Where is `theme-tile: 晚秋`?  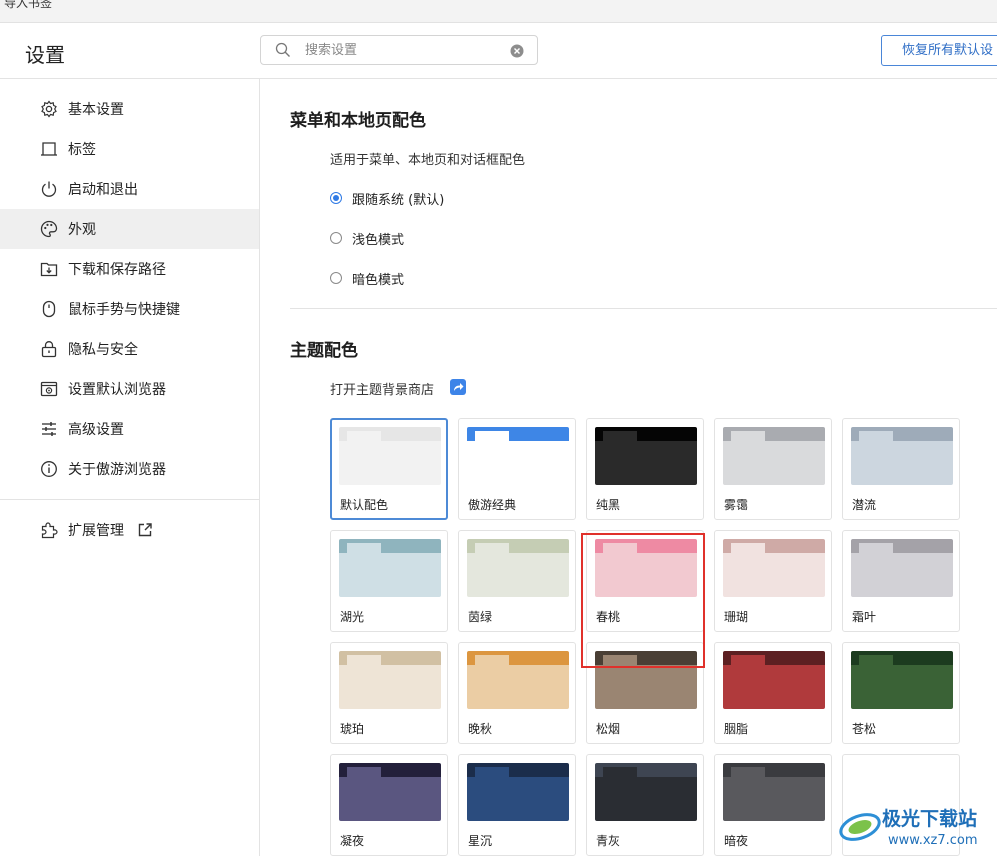
theme-tile: 晚秋 is located at coordinates (517, 693).